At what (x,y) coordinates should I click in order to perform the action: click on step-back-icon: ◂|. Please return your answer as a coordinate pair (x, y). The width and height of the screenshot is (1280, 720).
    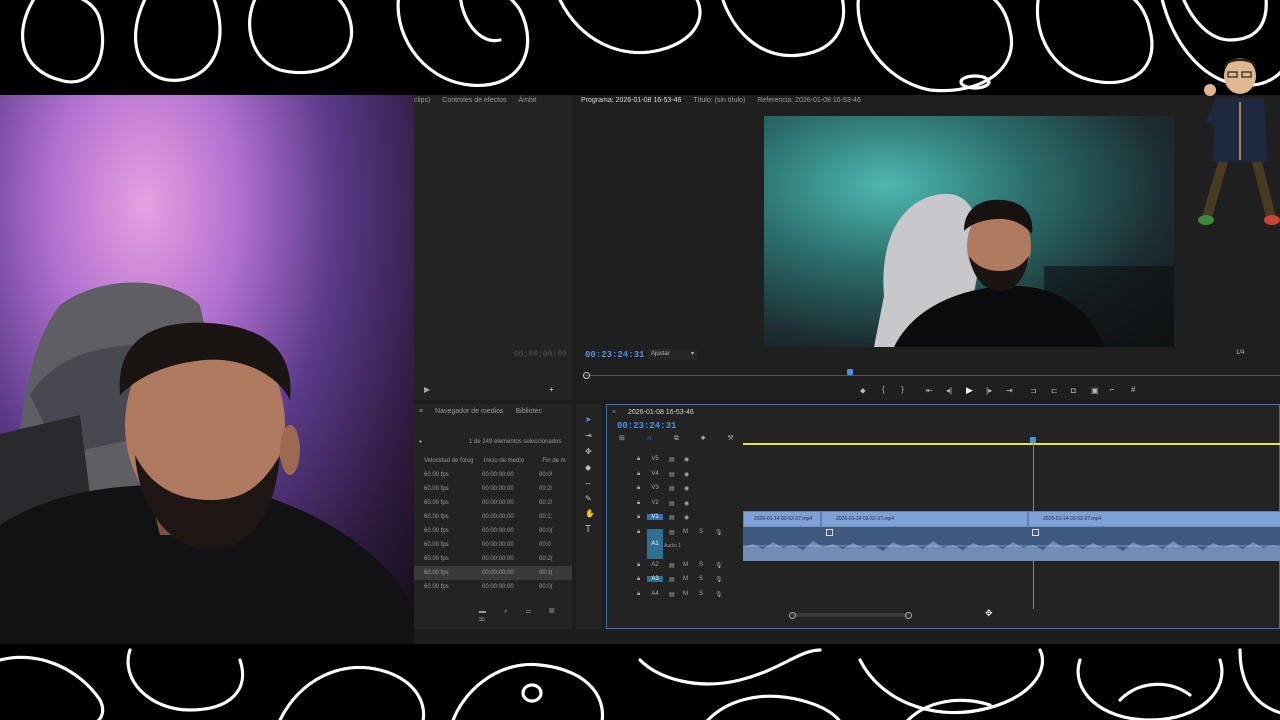
    Looking at the image, I should click on (949, 390).